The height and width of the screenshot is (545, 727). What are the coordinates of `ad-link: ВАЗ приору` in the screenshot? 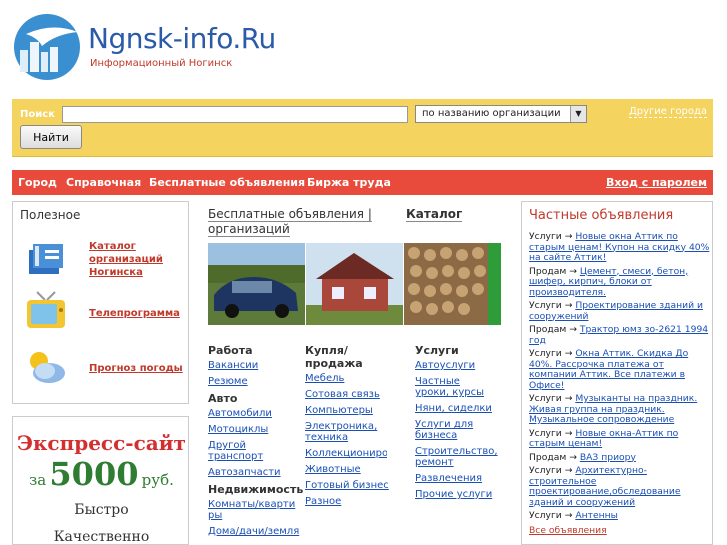 It's located at (608, 457).